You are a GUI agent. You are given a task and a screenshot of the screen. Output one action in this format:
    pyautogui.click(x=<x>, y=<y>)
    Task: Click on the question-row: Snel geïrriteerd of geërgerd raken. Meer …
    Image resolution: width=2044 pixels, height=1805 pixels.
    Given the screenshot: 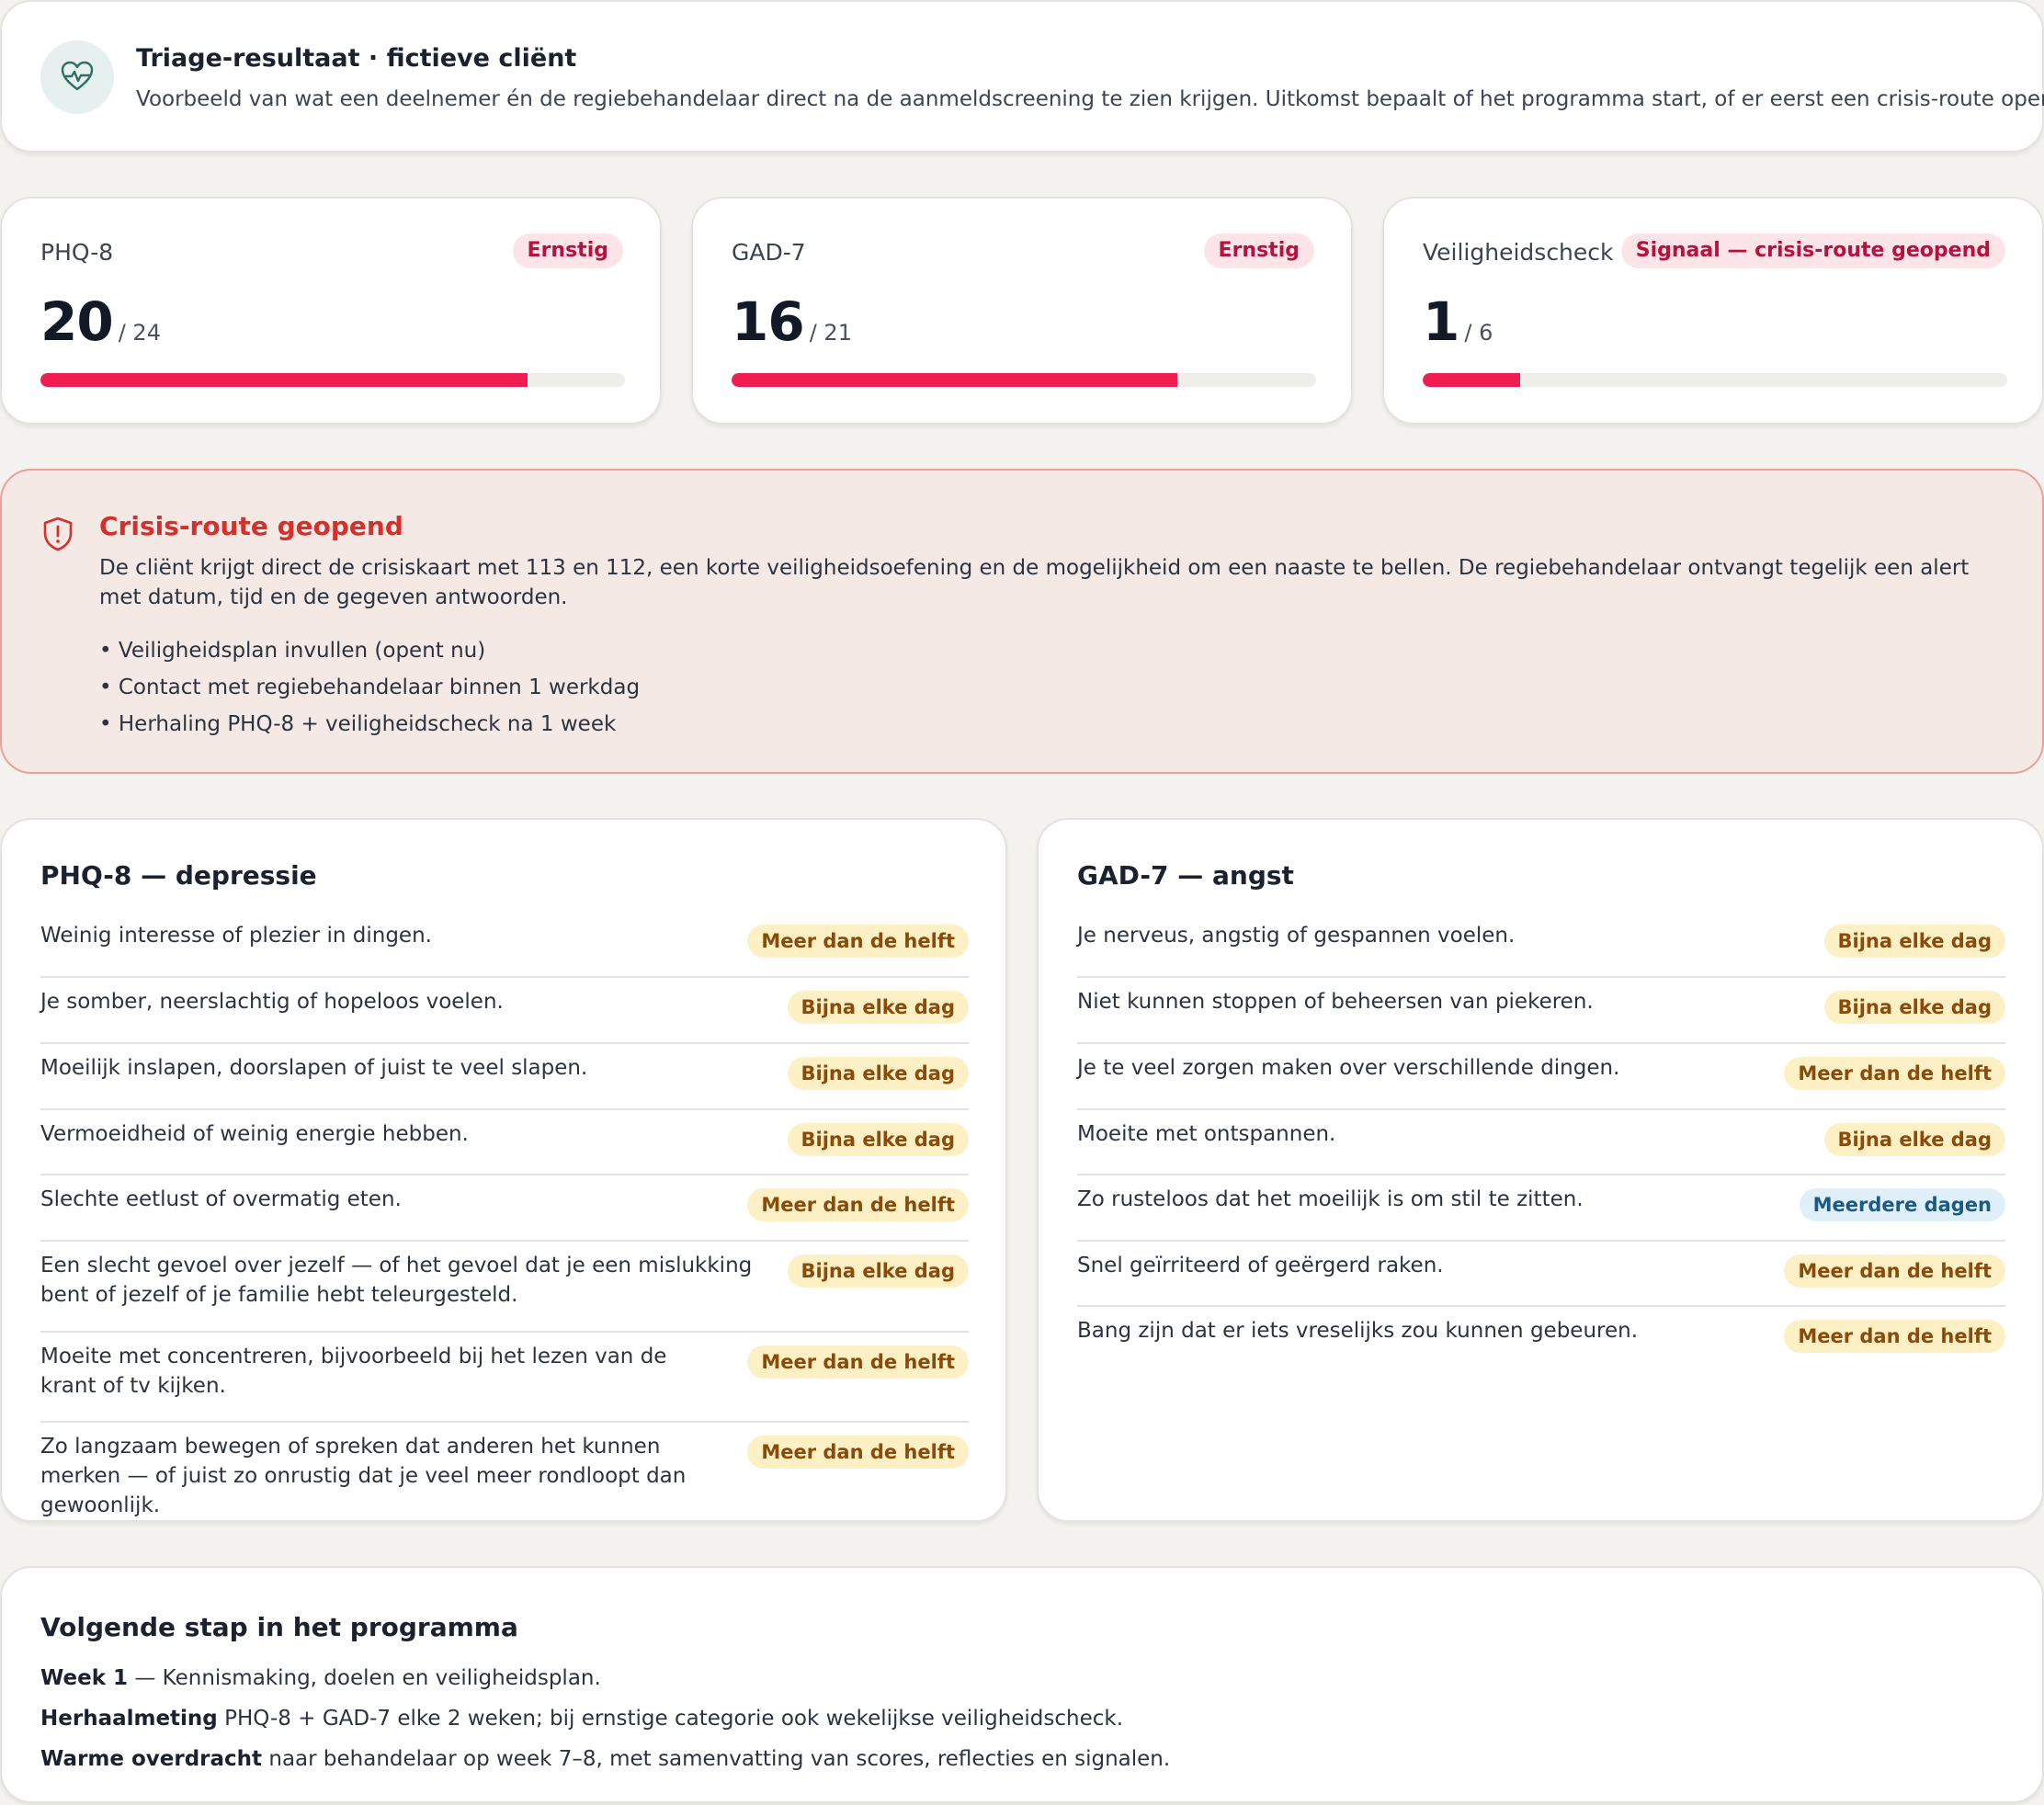 What is the action you would take?
    pyautogui.click(x=1541, y=1274)
    